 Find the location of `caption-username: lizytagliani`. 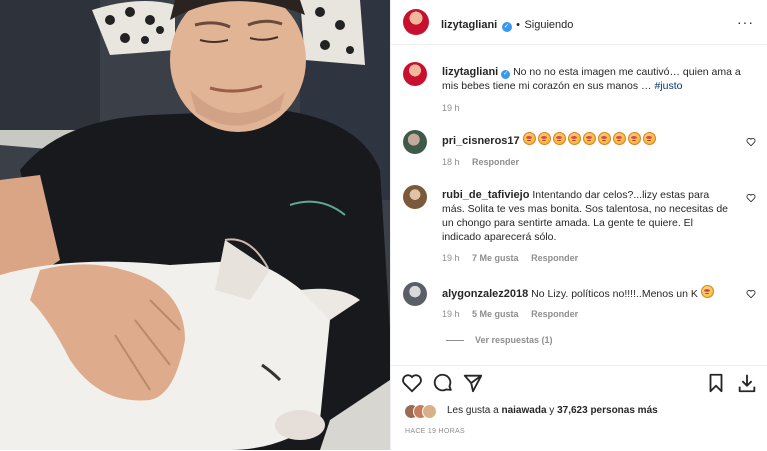

caption-username: lizytagliani is located at coordinates (470, 72).